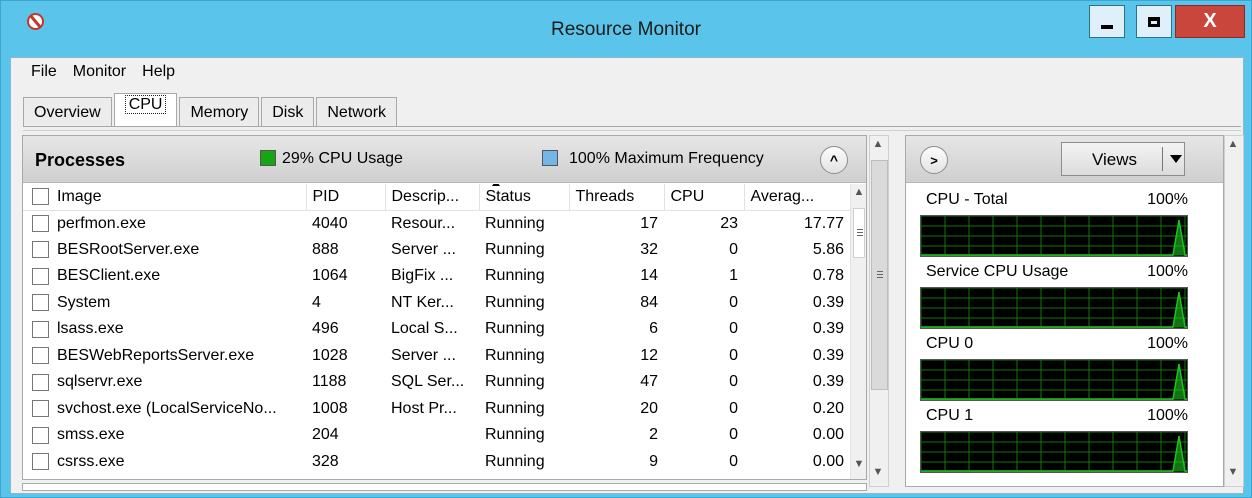 The width and height of the screenshot is (1252, 498). I want to click on graphs-scroll-up-arrow-icon: ▲, so click(1233, 147).